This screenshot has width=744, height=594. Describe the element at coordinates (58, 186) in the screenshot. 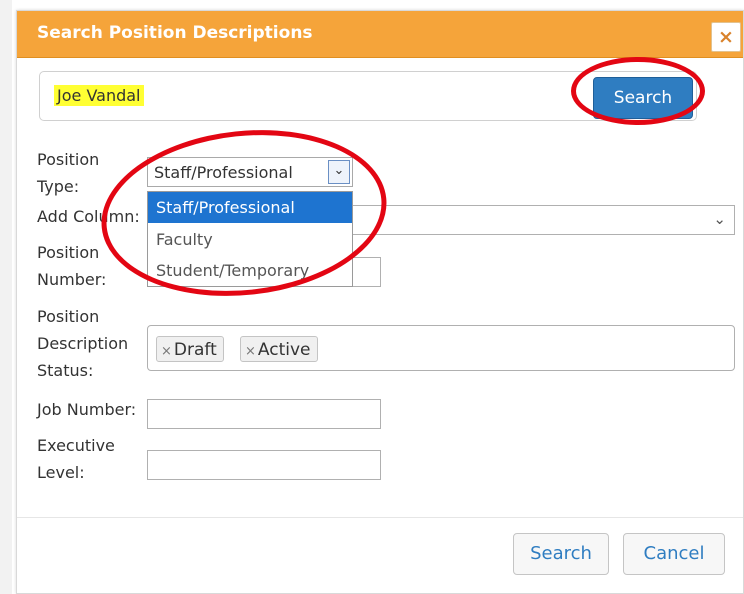

I see `position-type-label-line2: Type:` at that location.